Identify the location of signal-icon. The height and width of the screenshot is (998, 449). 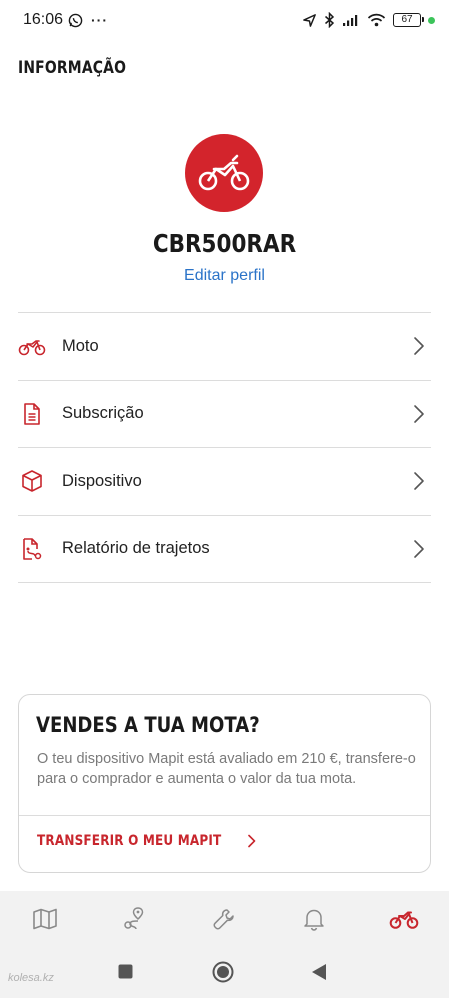
(350, 20).